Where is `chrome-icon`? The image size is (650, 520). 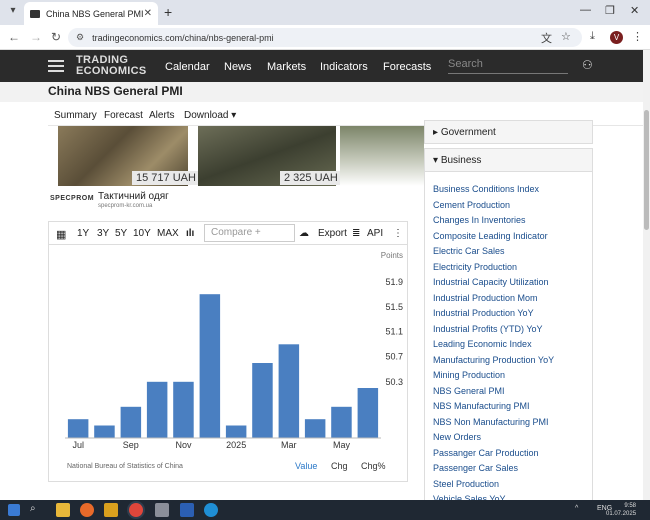
chrome-icon is located at coordinates (136, 510).